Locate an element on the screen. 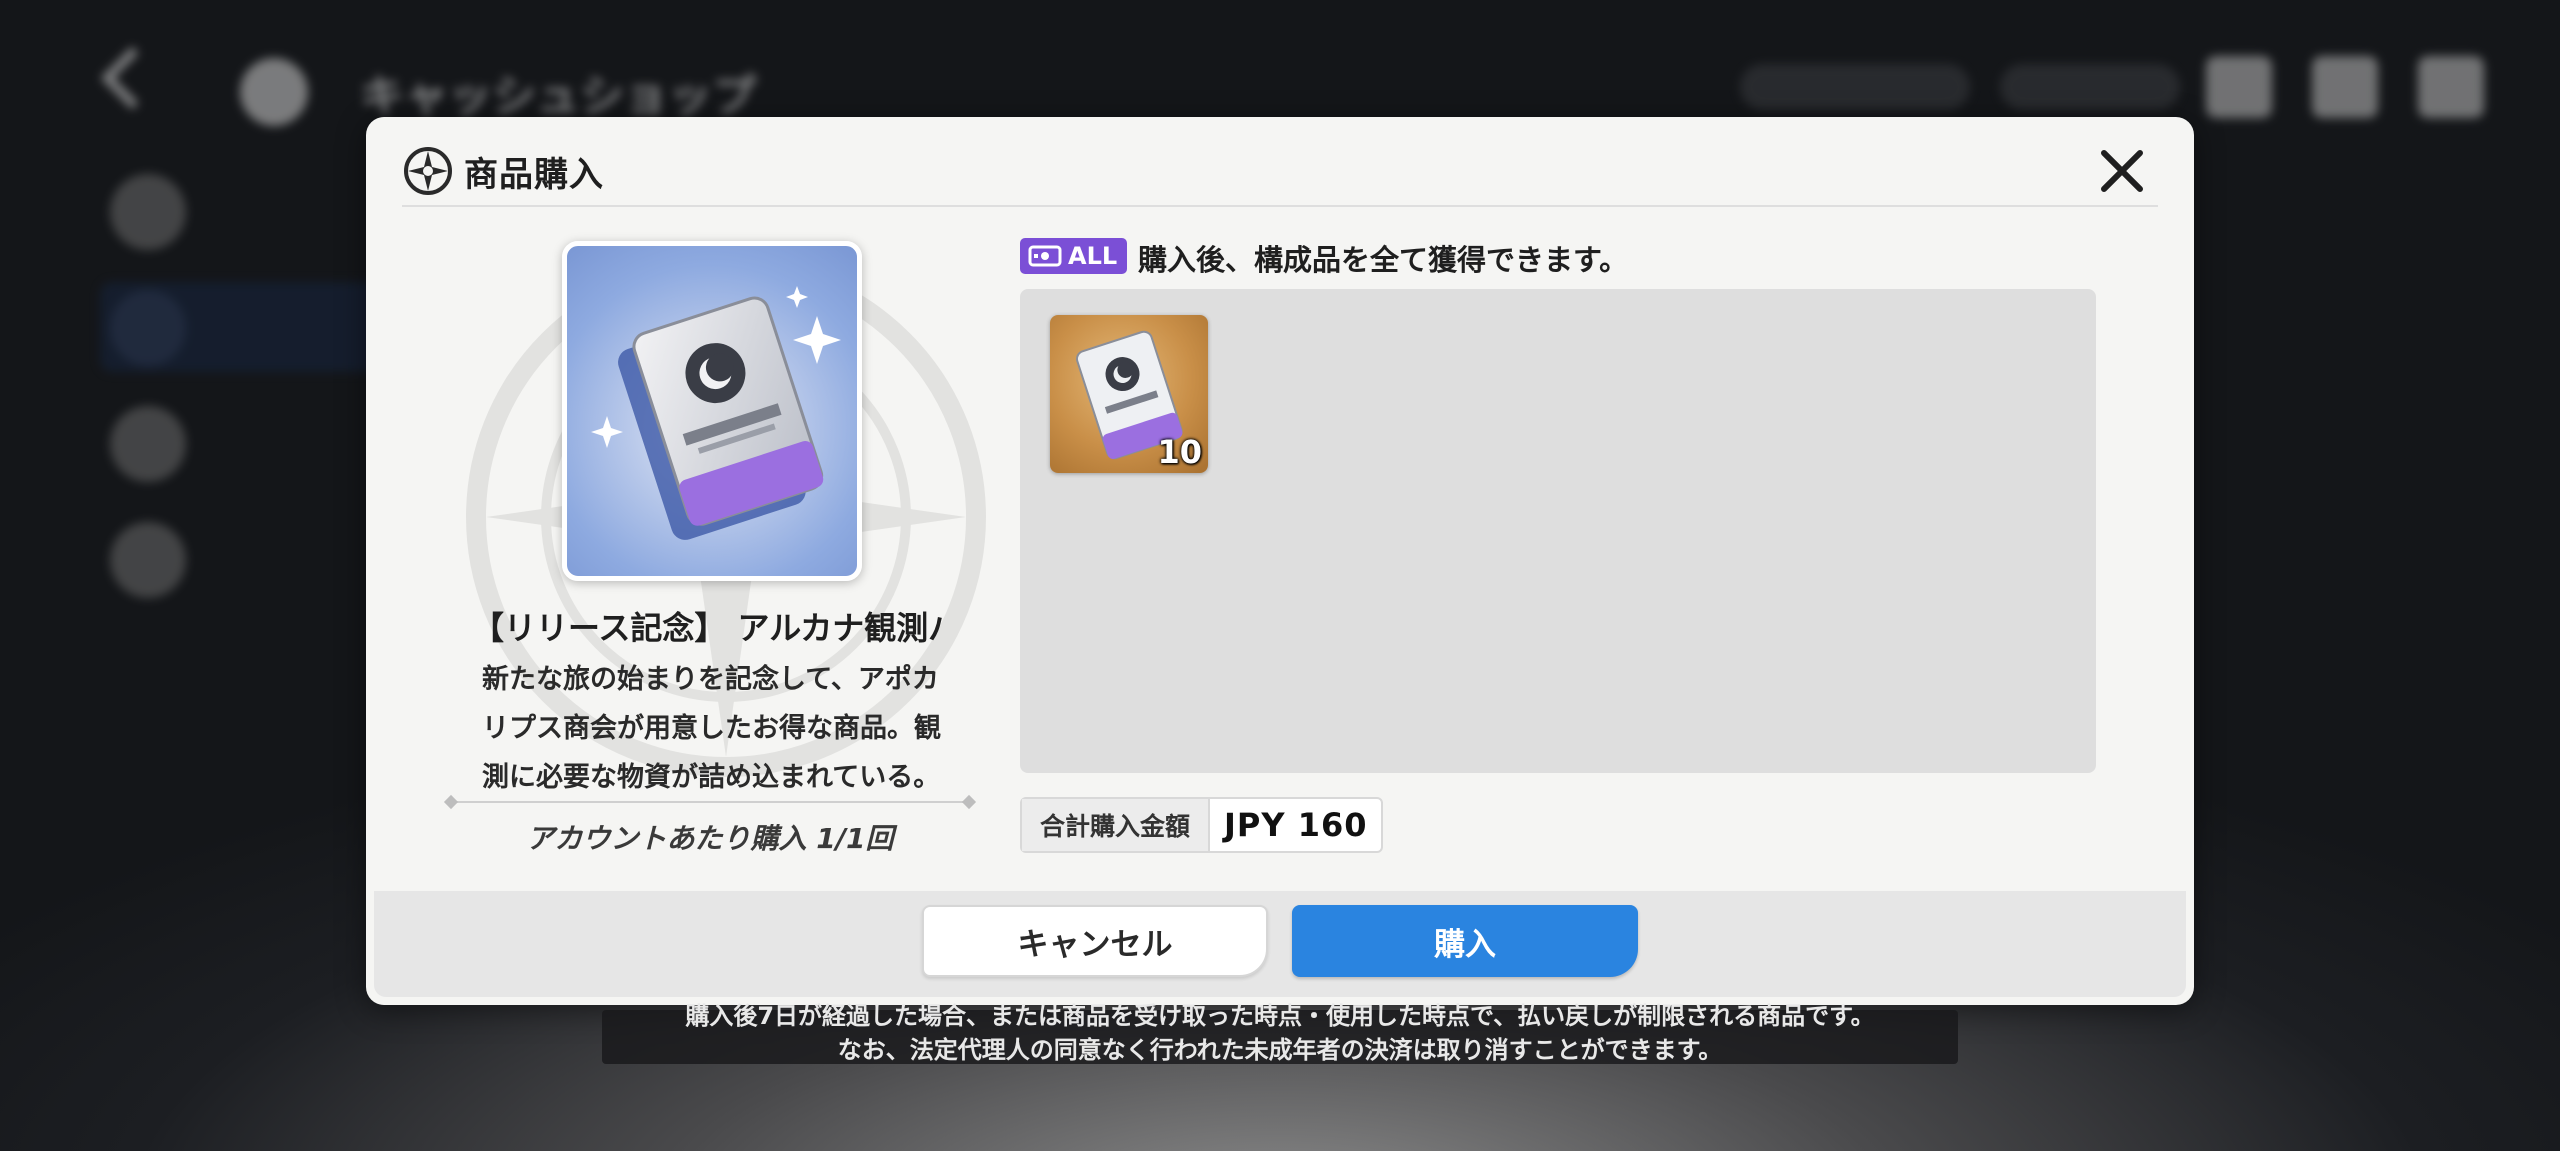 The height and width of the screenshot is (1151, 2560). product-name: 【リリース記念】 アルカナ観測パ is located at coordinates (707, 628).